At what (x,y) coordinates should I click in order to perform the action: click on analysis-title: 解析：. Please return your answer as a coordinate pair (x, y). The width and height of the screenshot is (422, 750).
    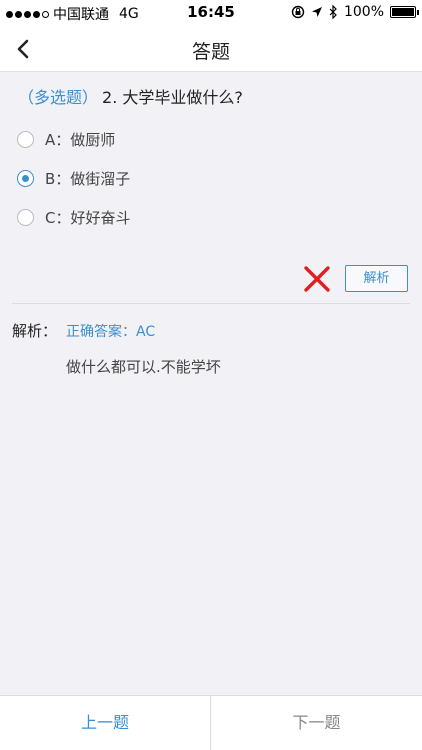
    Looking at the image, I should click on (35, 331).